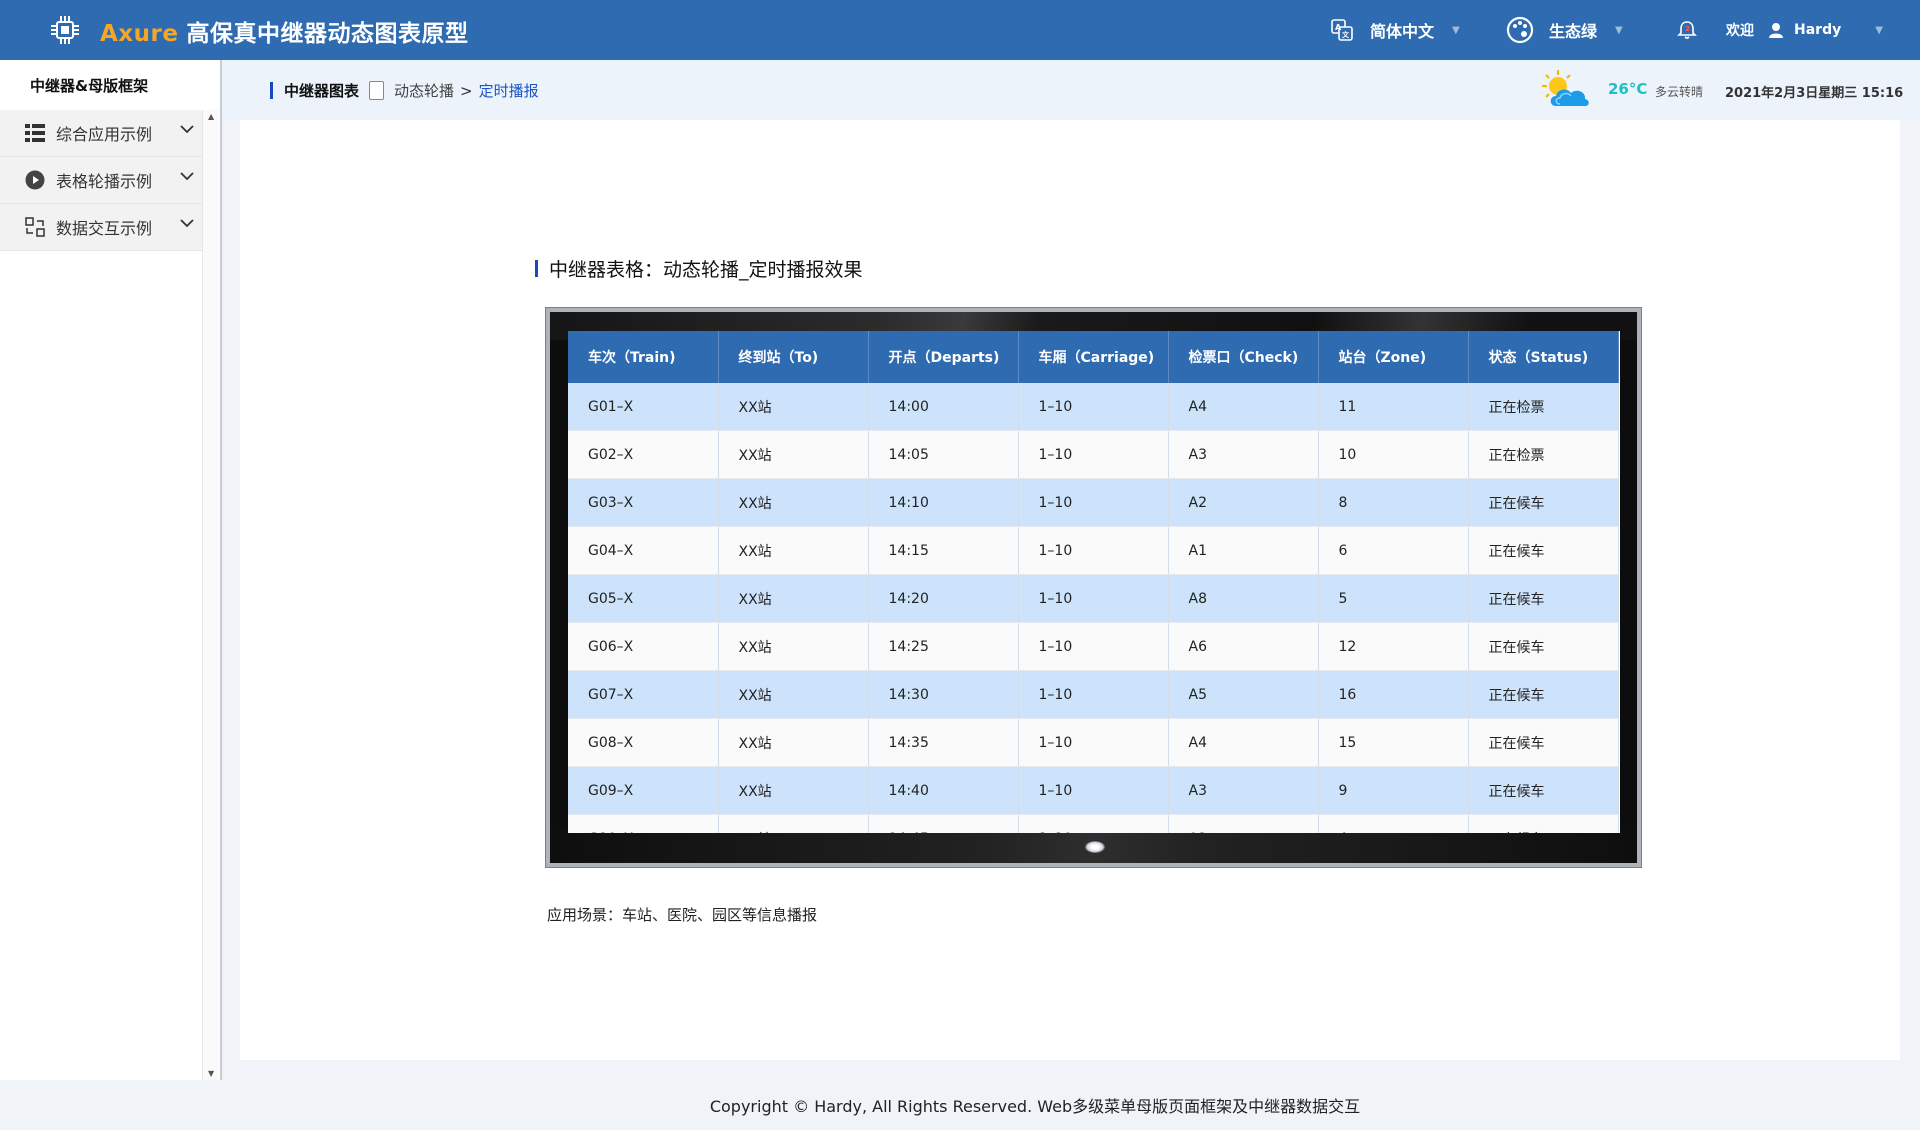 Image resolution: width=1920 pixels, height=1130 pixels. Describe the element at coordinates (1393, 790) in the screenshot. I see `cell-zone: 9` at that location.